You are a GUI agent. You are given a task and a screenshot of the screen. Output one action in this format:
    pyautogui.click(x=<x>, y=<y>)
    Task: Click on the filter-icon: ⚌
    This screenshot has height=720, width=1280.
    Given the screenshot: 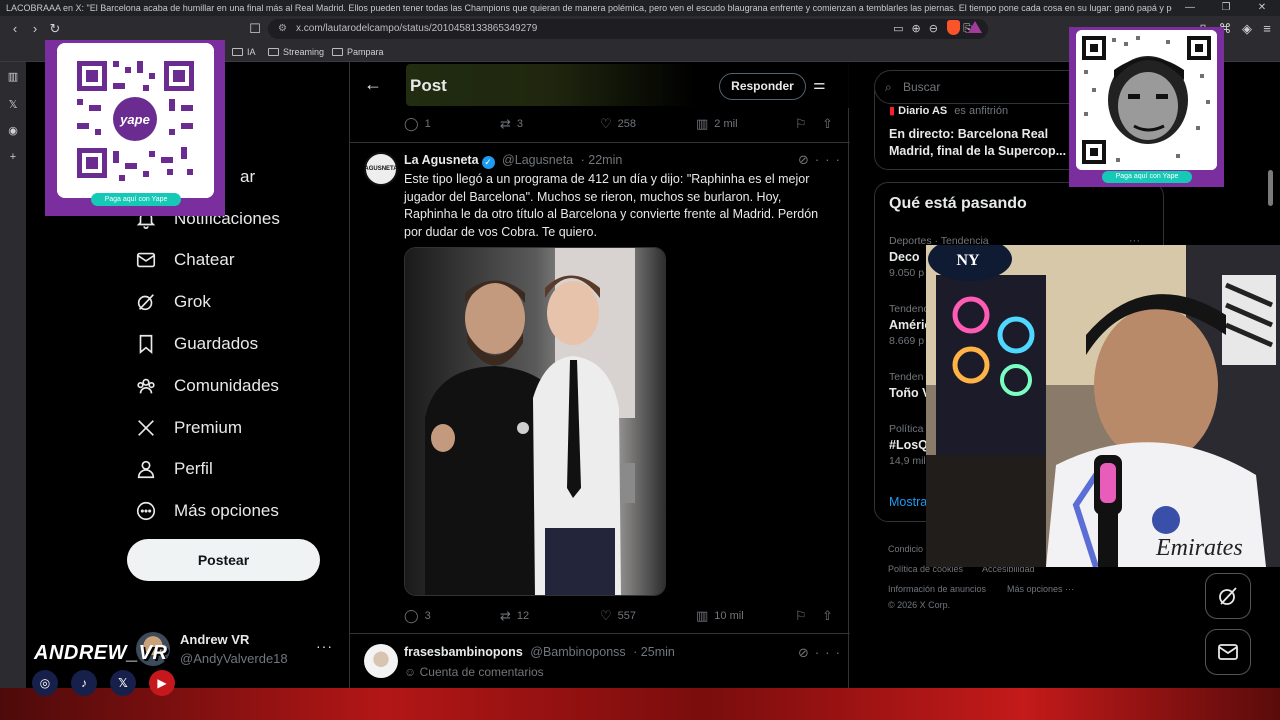 What is the action you would take?
    pyautogui.click(x=819, y=84)
    